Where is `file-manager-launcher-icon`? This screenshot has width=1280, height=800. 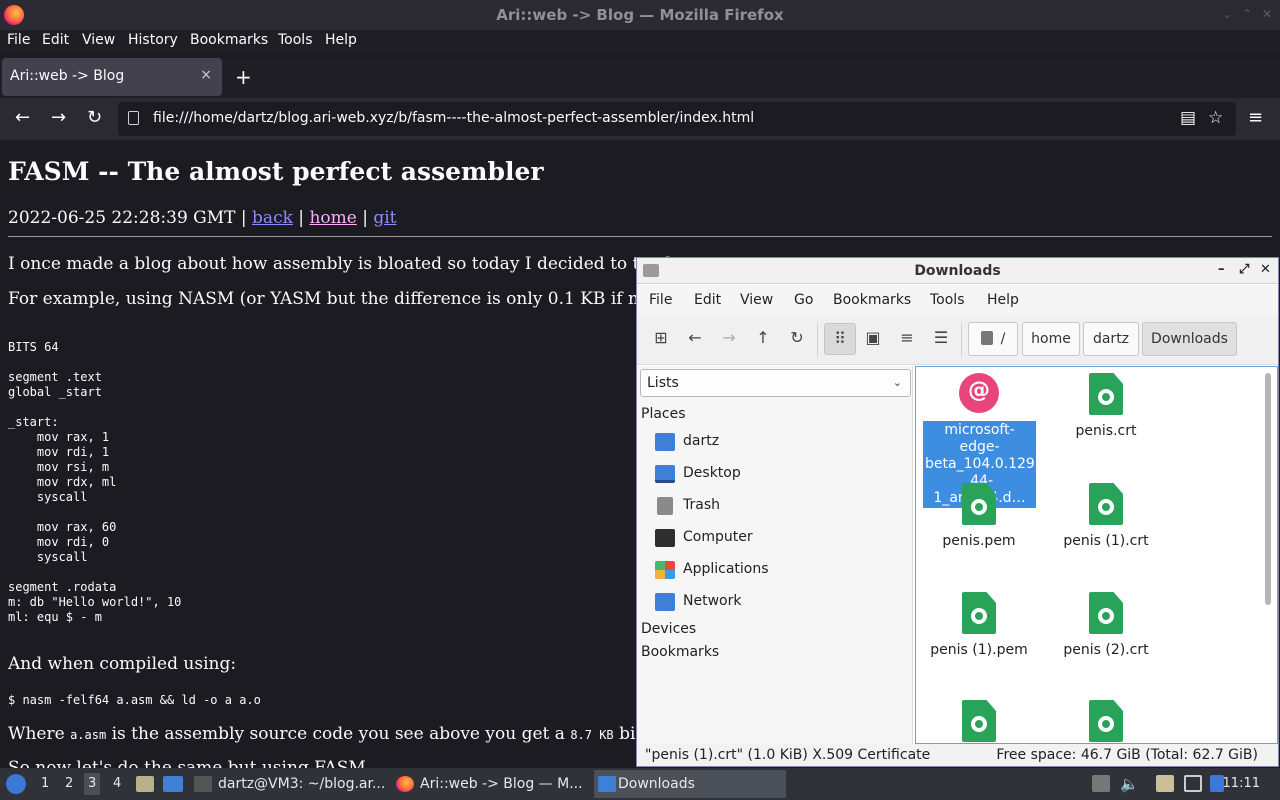 file-manager-launcher-icon is located at coordinates (145, 784).